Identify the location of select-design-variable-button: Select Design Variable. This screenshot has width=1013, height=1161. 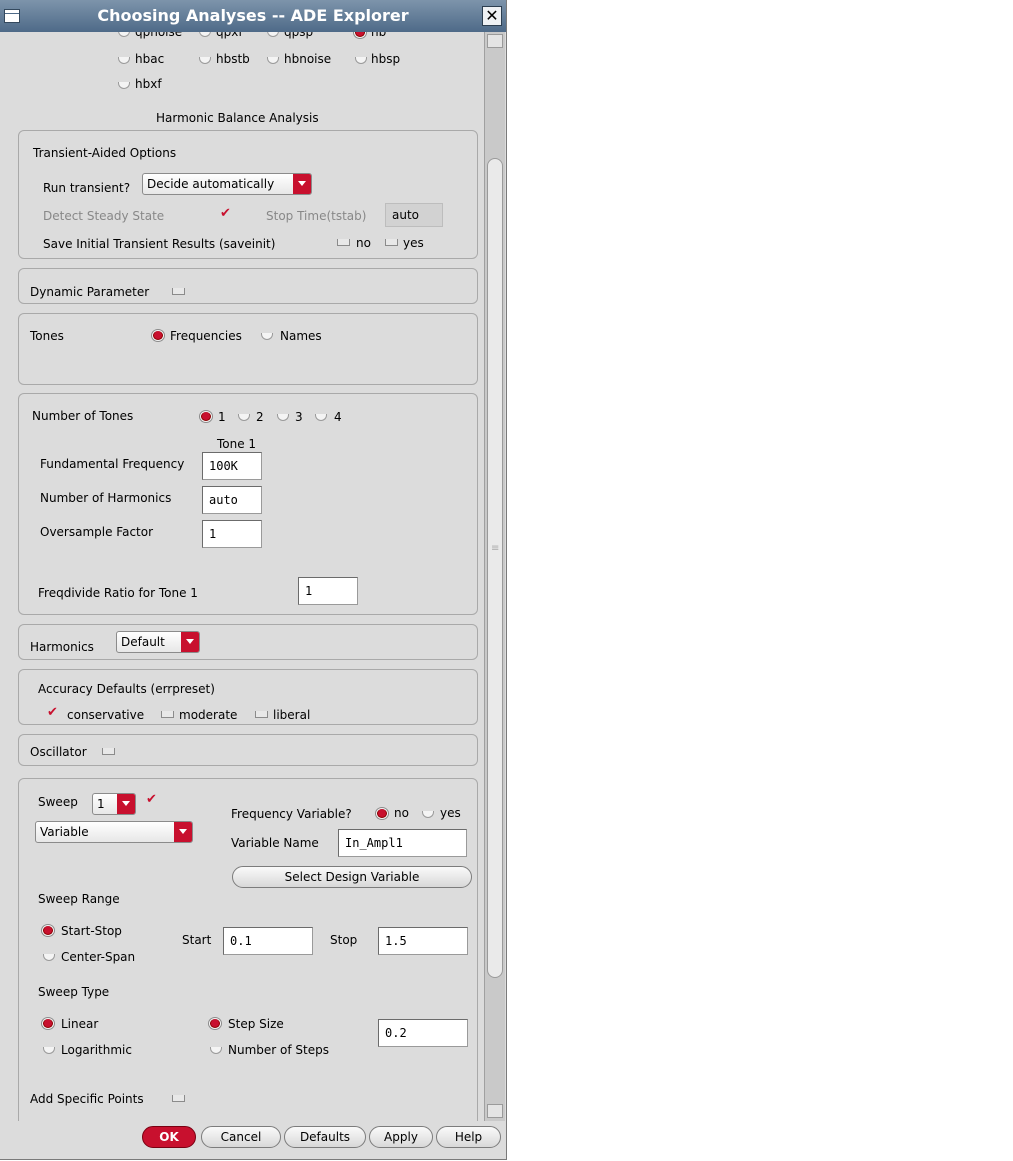
(352, 877).